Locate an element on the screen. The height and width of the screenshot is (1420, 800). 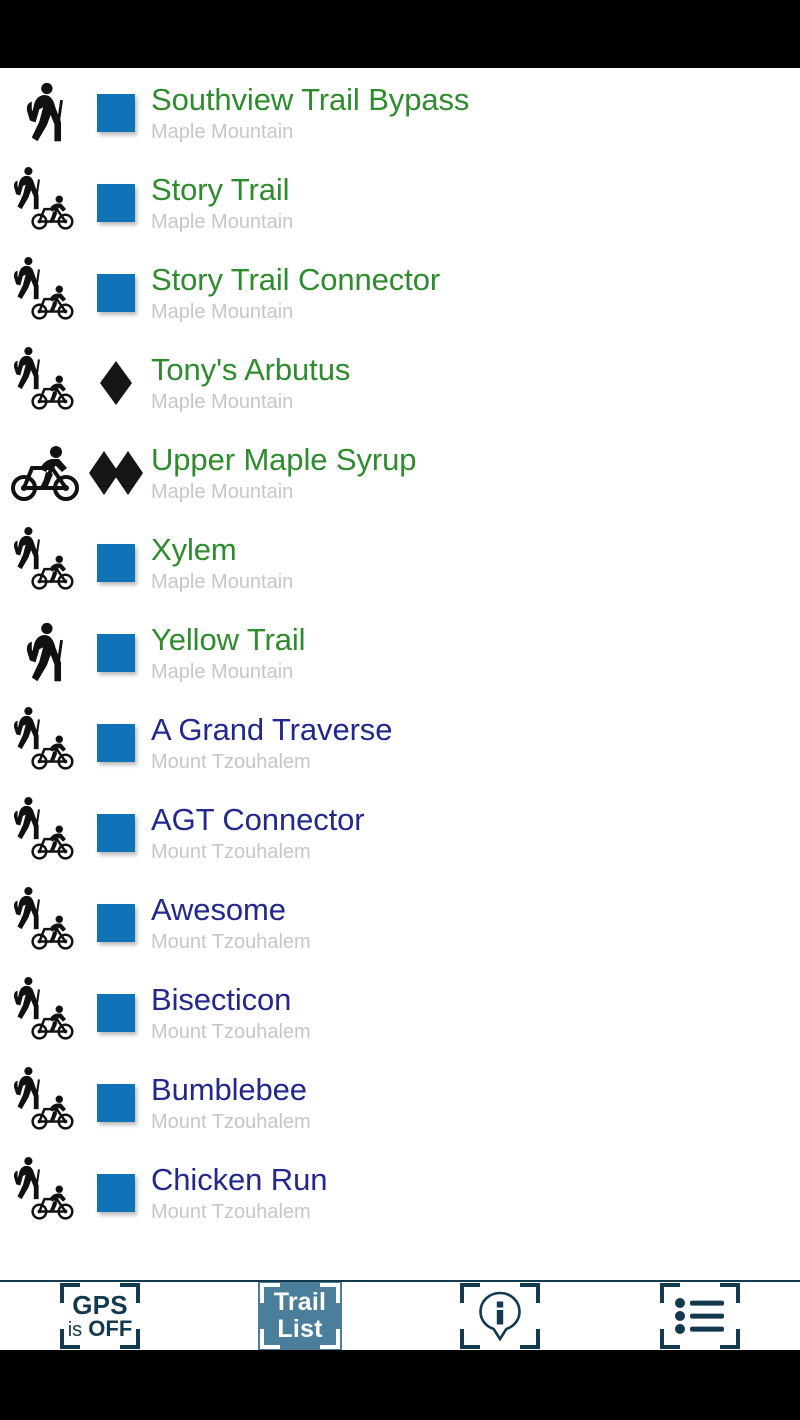
trail-row: Bumblebee Mount Tzouhalem is located at coordinates (400, 1103).